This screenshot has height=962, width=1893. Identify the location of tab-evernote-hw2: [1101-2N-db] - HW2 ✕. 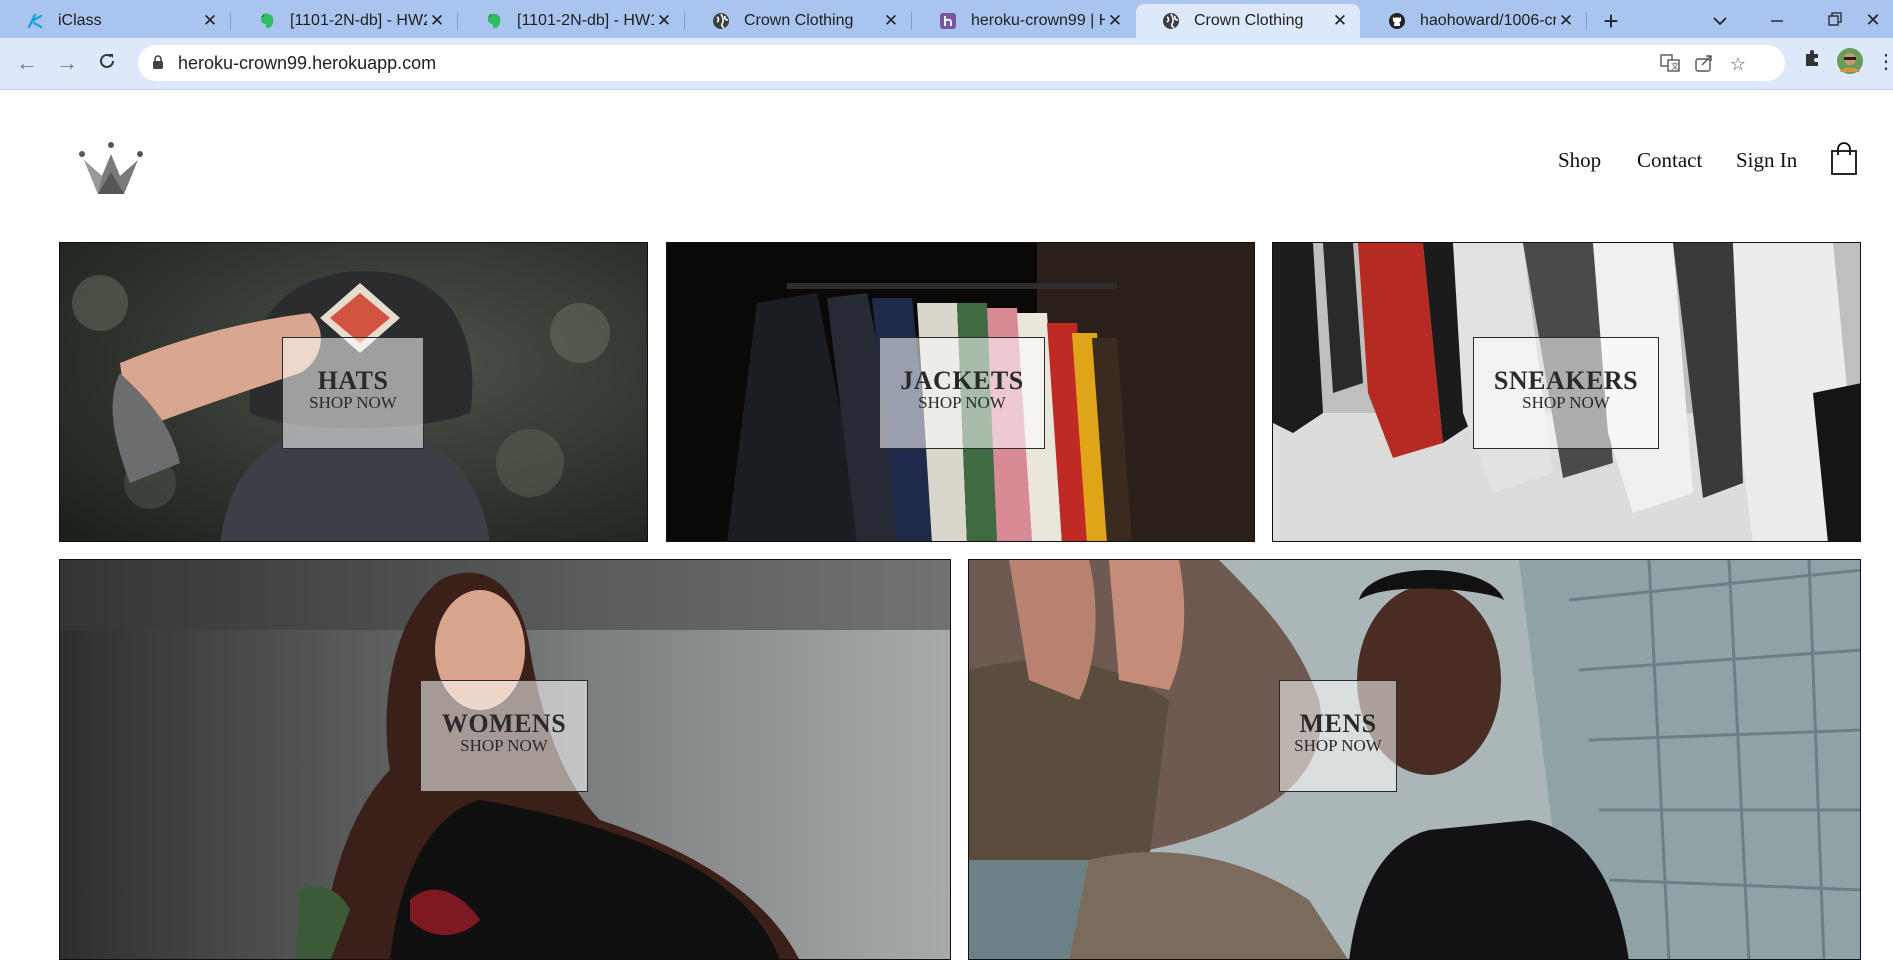
(344, 21).